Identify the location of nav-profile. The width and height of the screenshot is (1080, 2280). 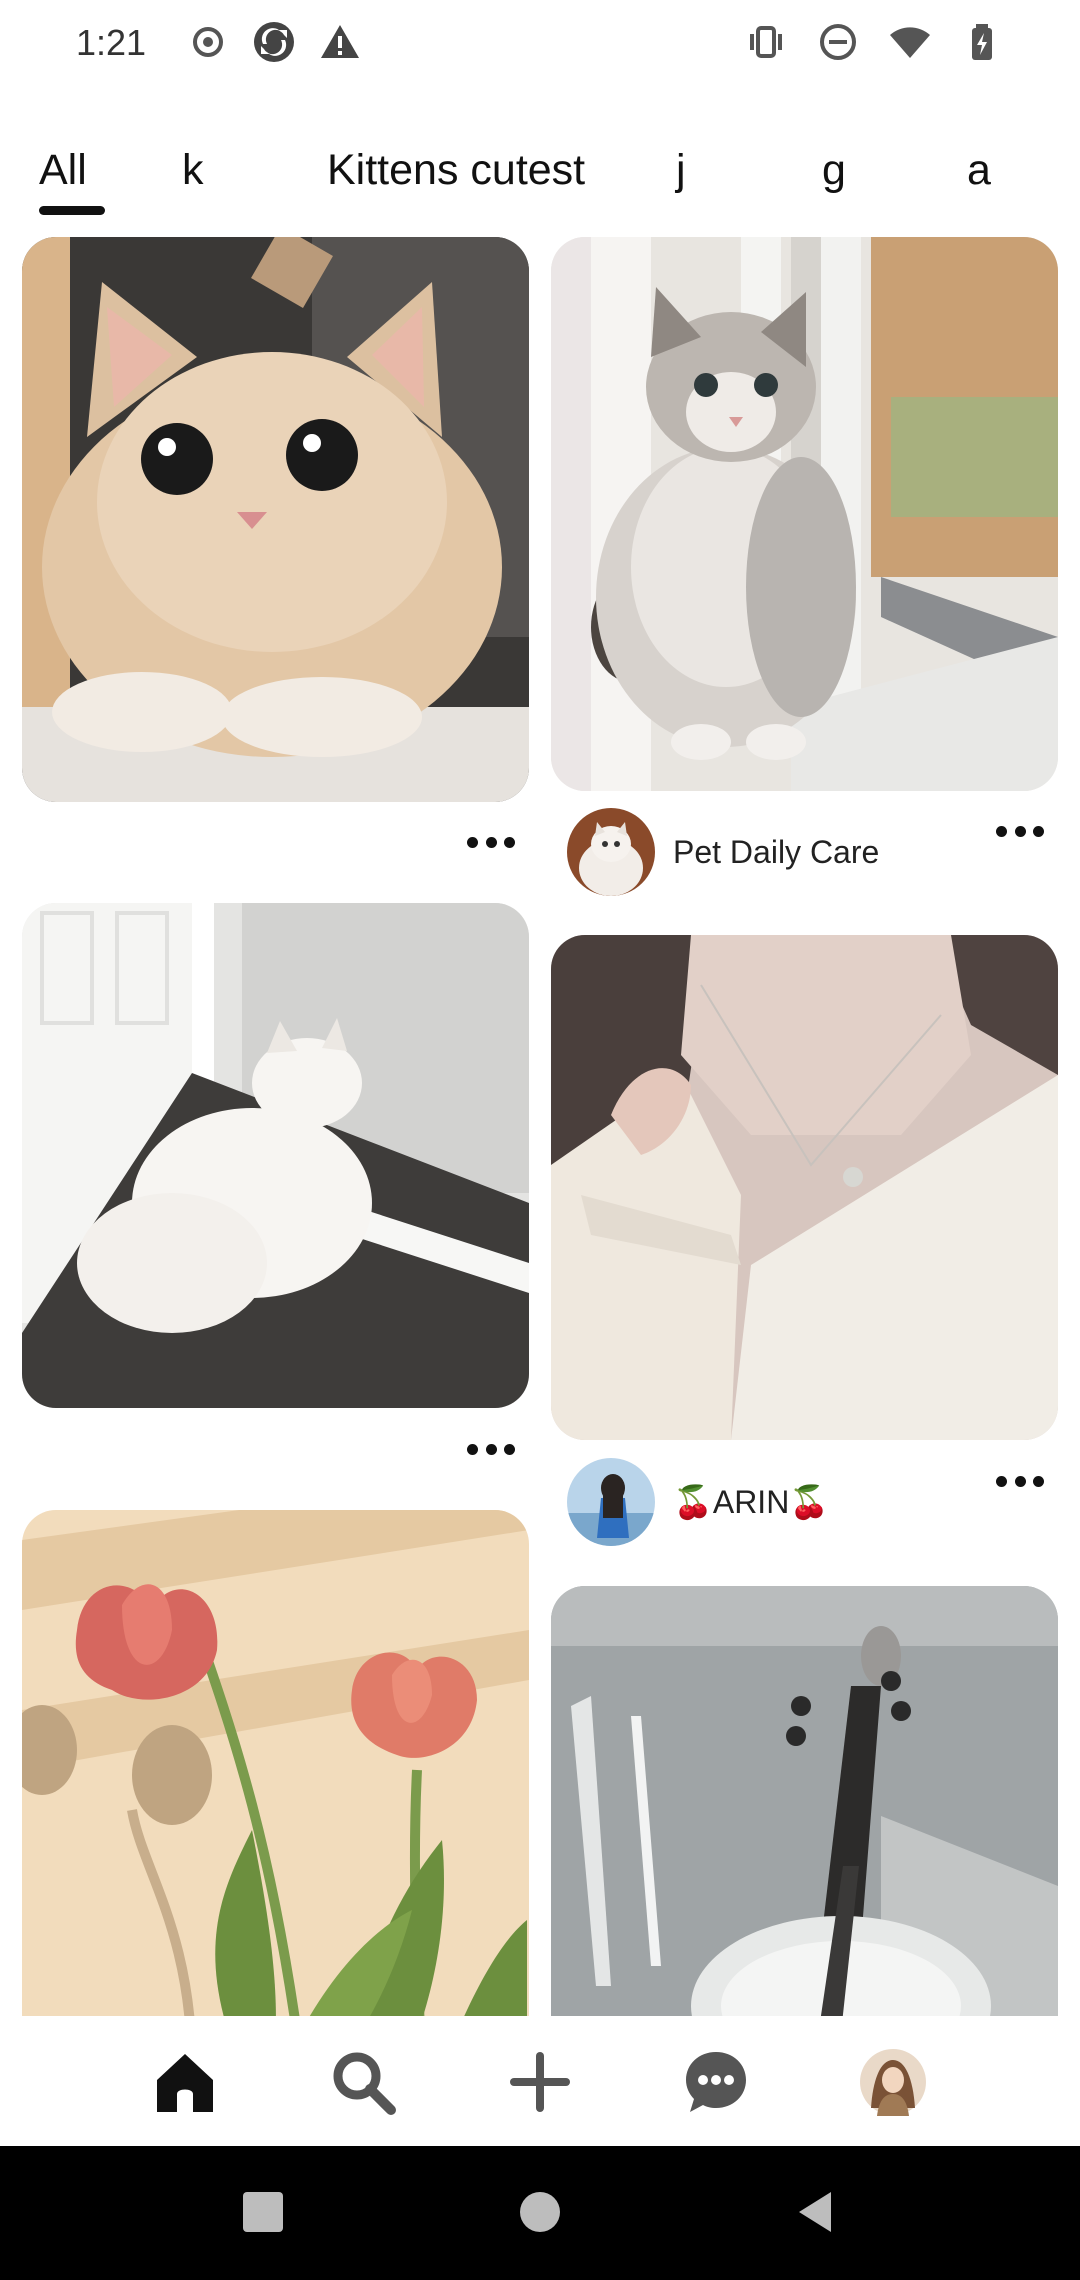
(893, 2082).